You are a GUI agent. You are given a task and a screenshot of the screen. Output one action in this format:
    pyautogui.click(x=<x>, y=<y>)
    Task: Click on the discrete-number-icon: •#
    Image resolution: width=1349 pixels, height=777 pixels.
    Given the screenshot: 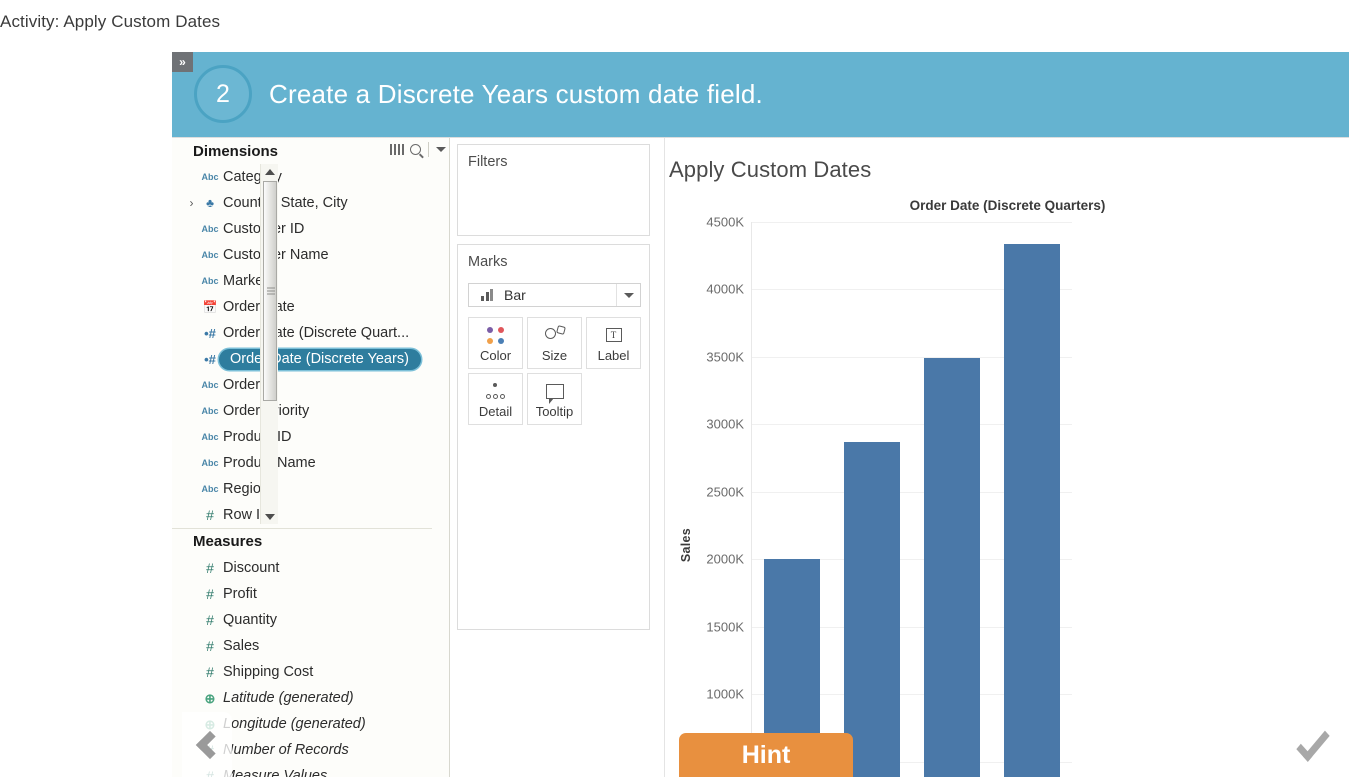 What is the action you would take?
    pyautogui.click(x=210, y=333)
    